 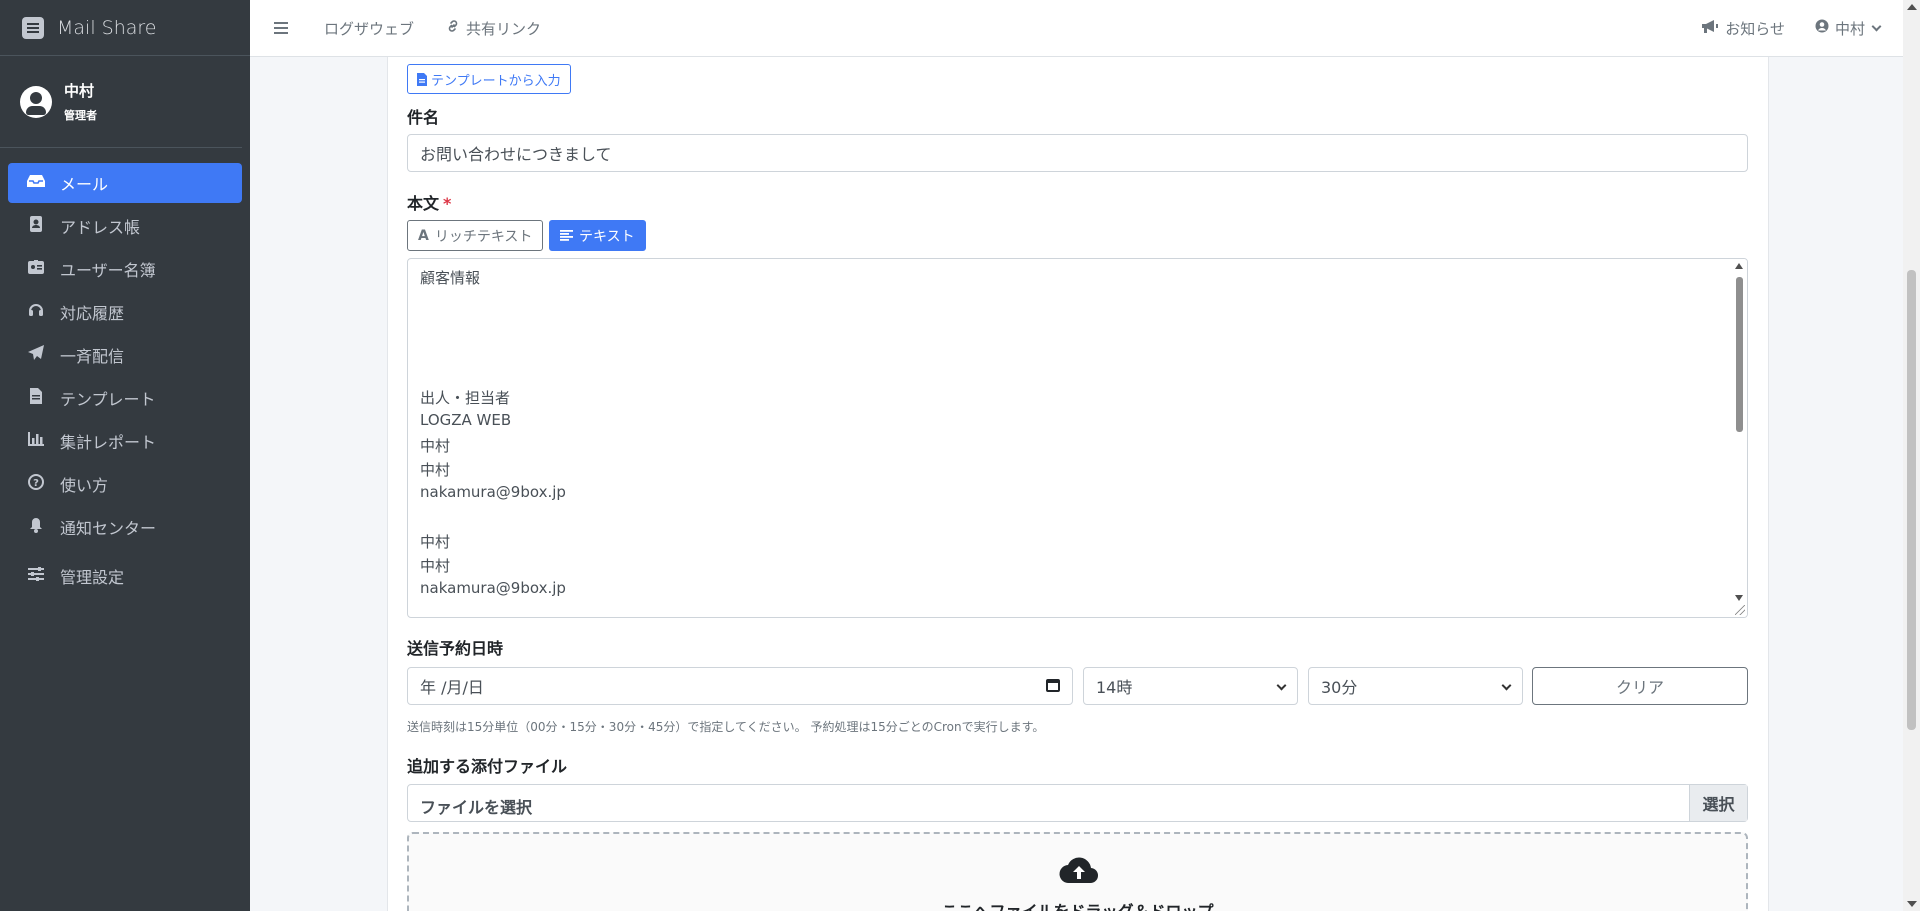 I want to click on clear-button: クリア, so click(x=1640, y=686).